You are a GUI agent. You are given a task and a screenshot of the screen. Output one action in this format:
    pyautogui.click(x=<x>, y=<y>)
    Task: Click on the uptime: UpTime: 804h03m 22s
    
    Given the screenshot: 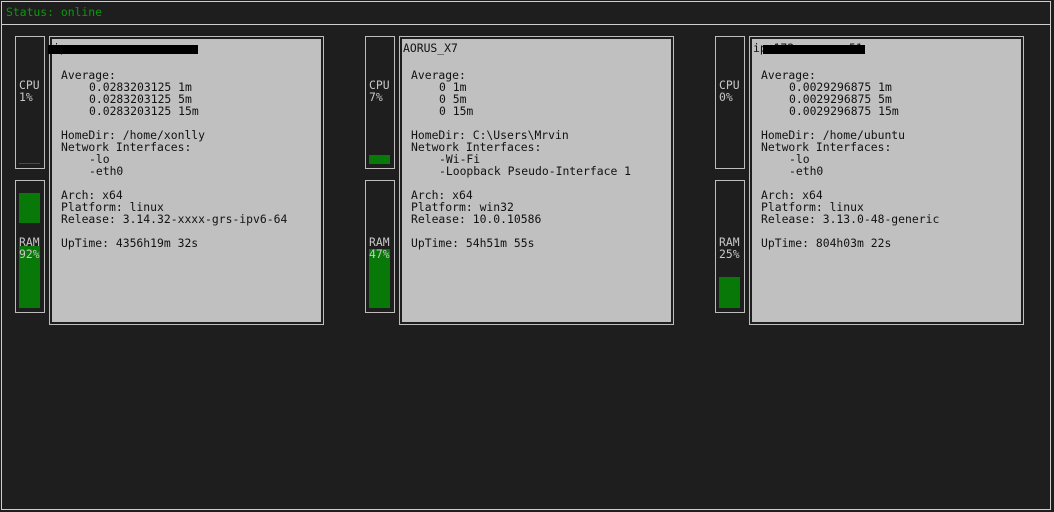 What is the action you would take?
    pyautogui.click(x=826, y=243)
    